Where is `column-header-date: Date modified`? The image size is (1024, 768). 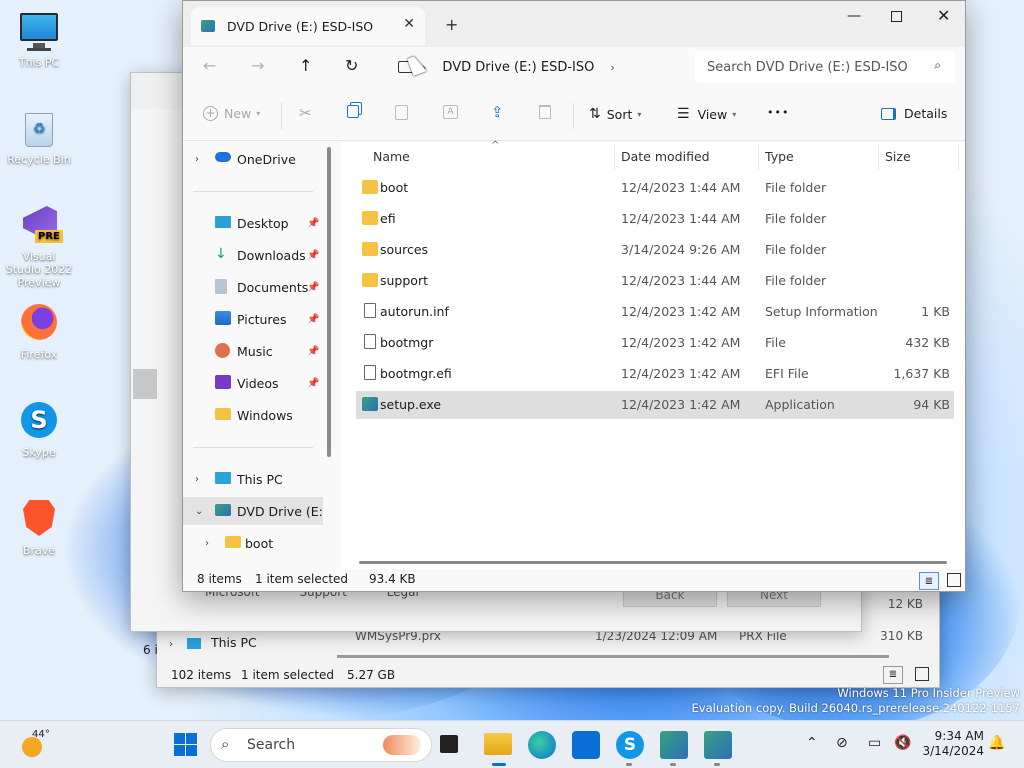
column-header-date: Date modified is located at coordinates (665, 156).